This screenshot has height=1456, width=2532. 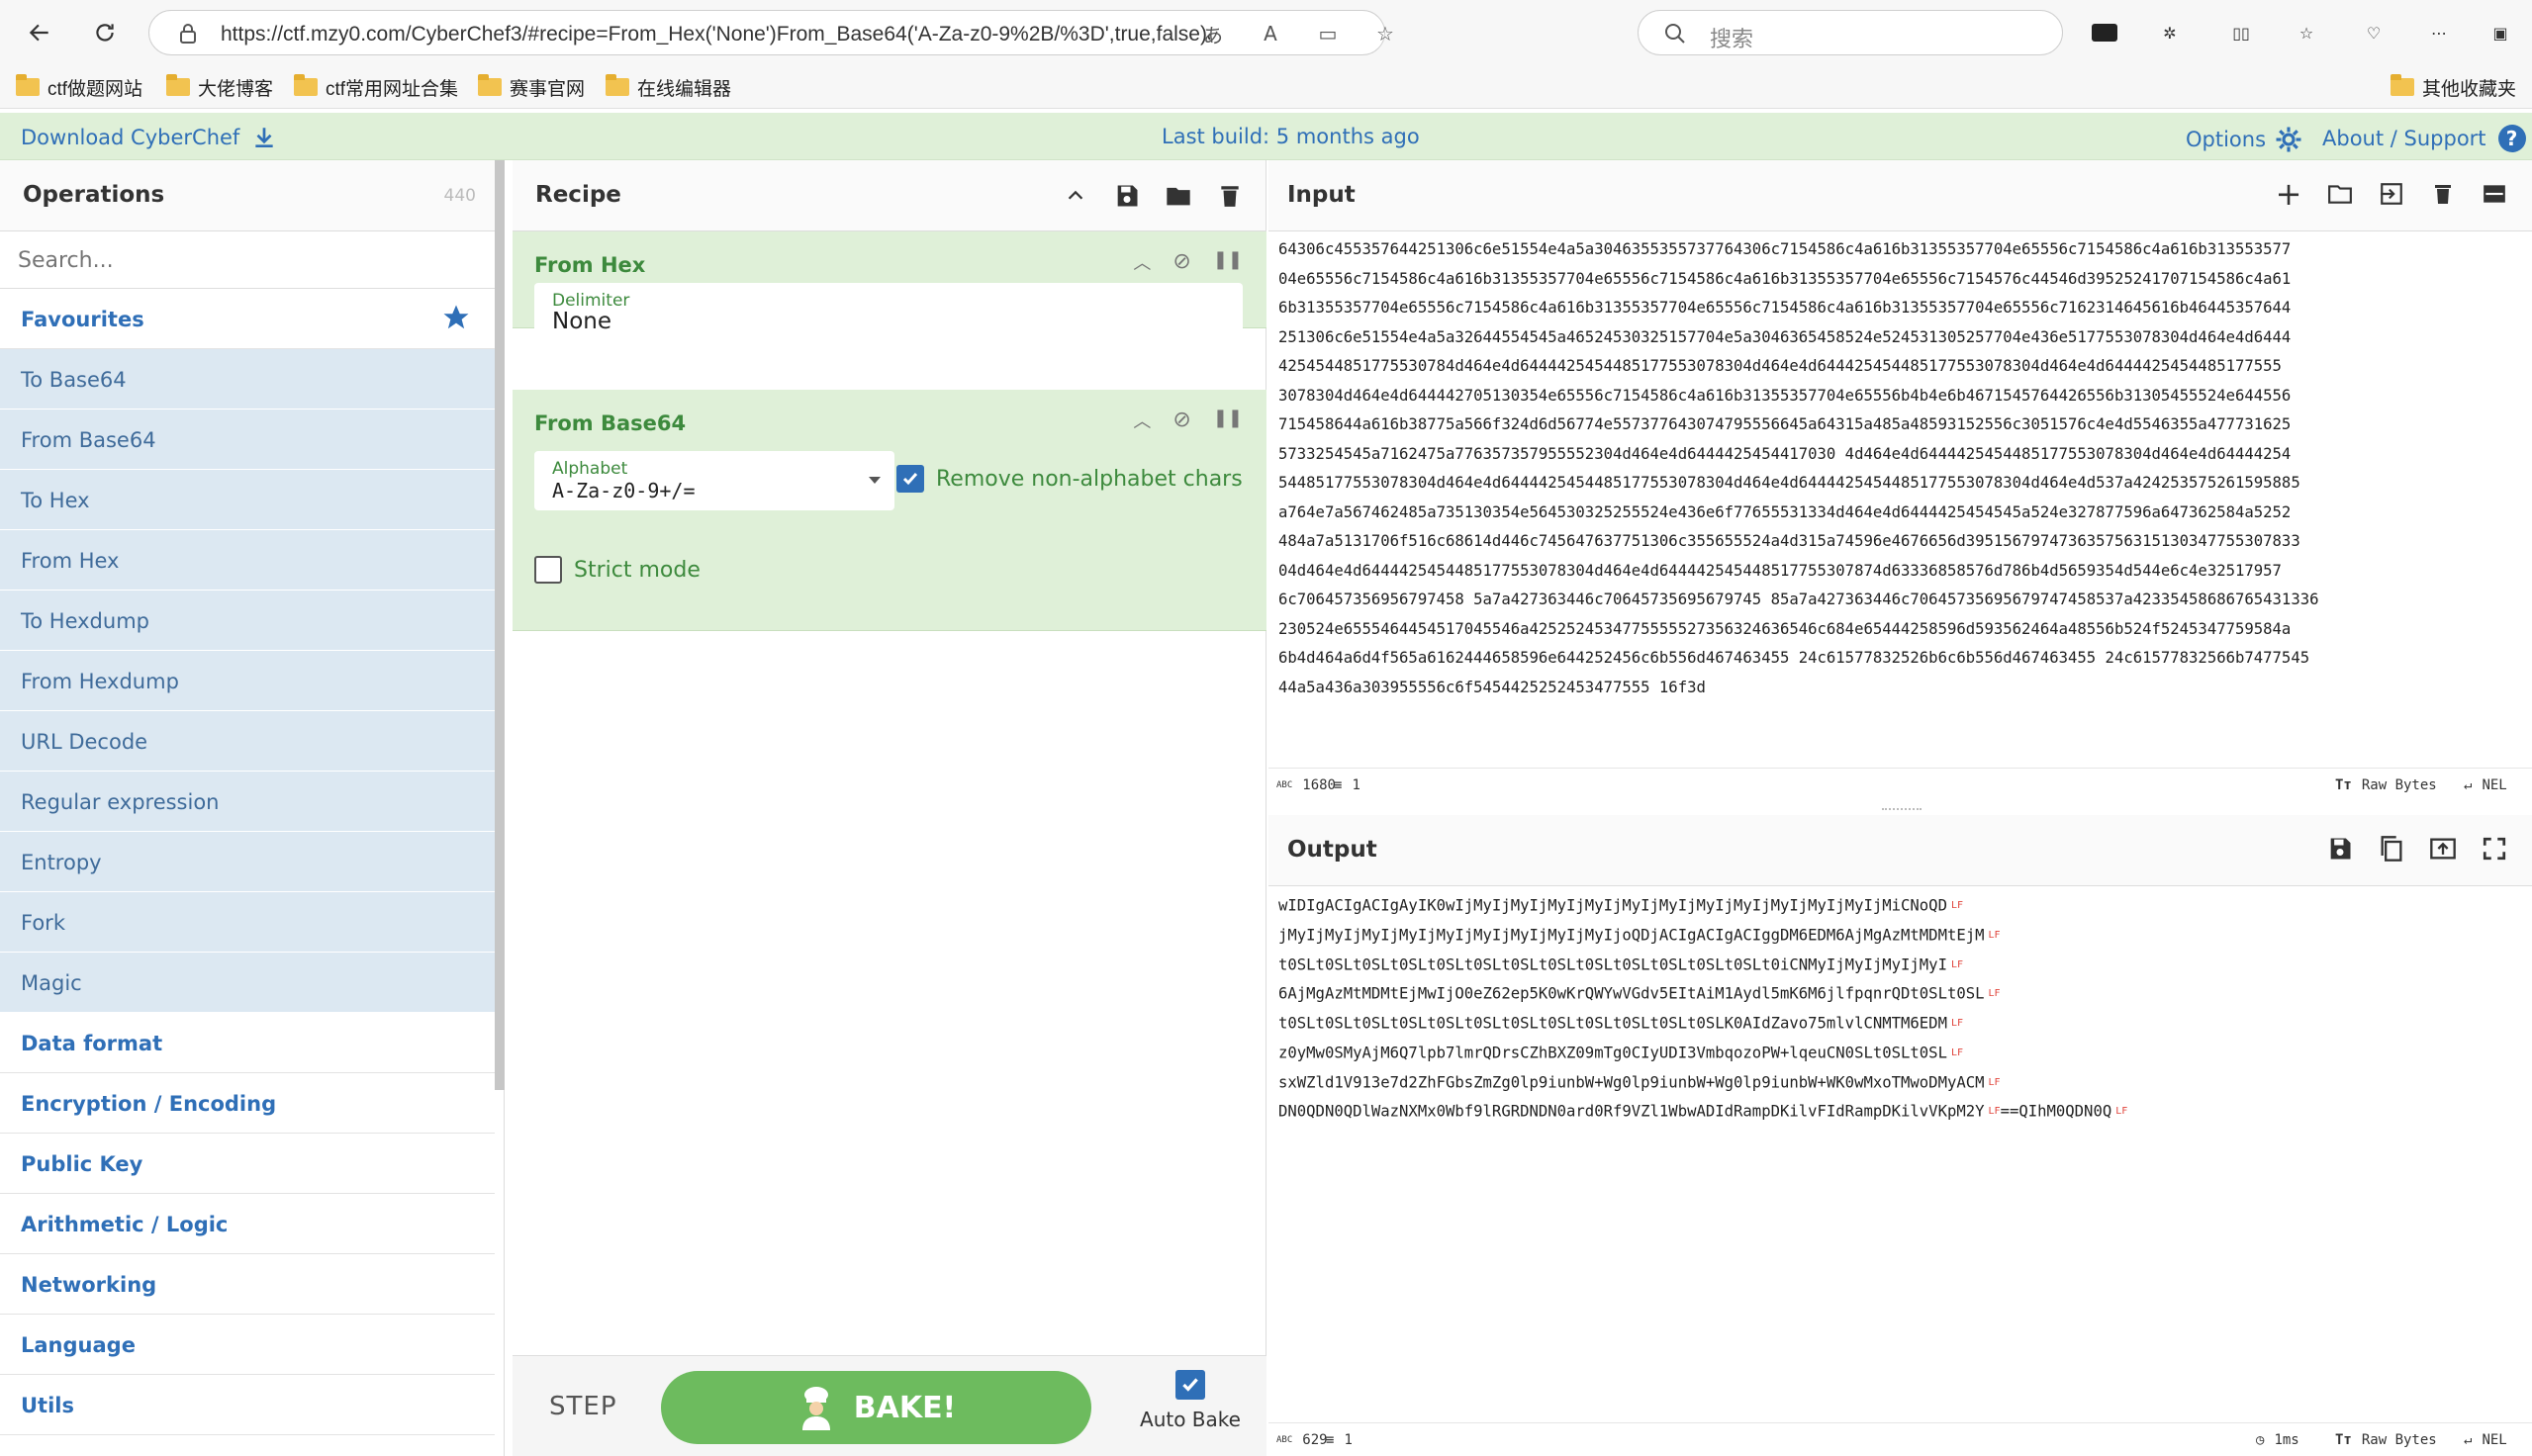 I want to click on input-encoding: Tт Raw Bytes, so click(x=2386, y=785).